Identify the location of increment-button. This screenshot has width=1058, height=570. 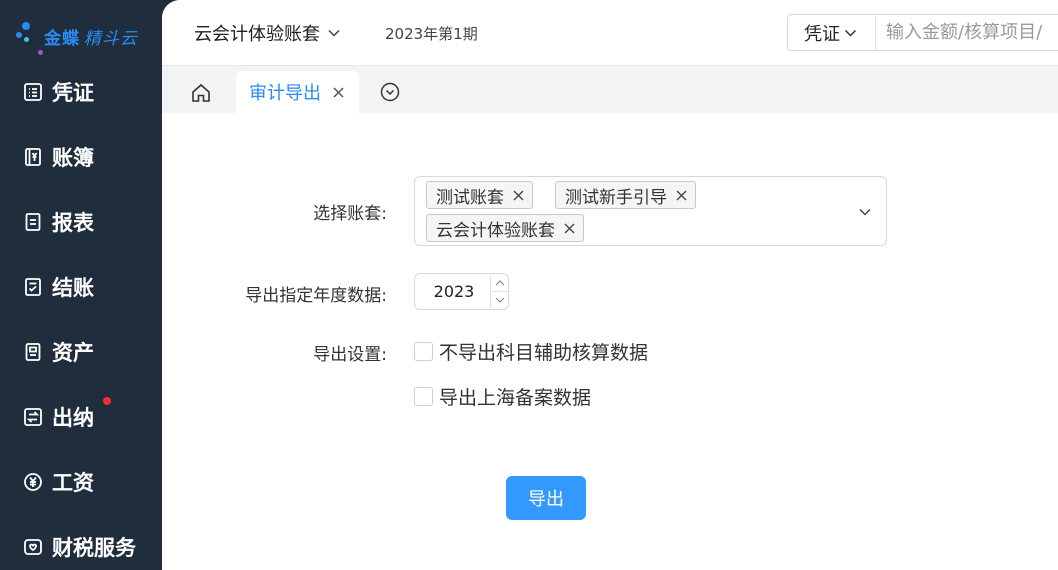
(499, 282).